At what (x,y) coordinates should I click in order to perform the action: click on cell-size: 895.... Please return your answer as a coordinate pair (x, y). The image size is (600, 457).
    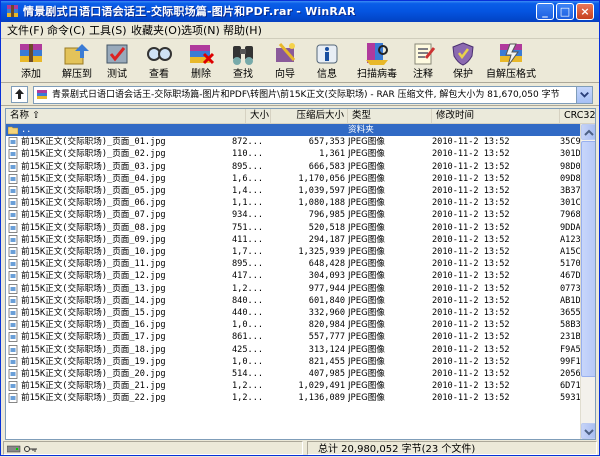
    Looking at the image, I should click on (248, 264).